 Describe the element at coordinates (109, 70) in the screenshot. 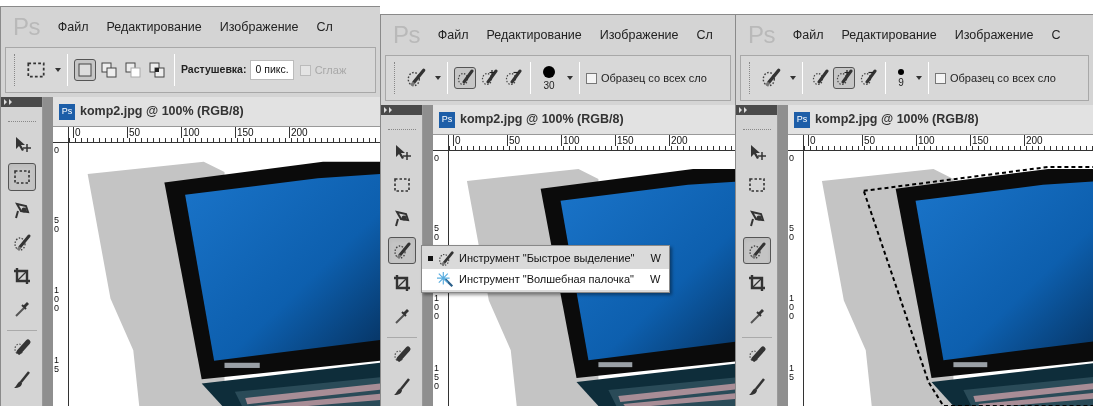

I see `add-selection-icon` at that location.